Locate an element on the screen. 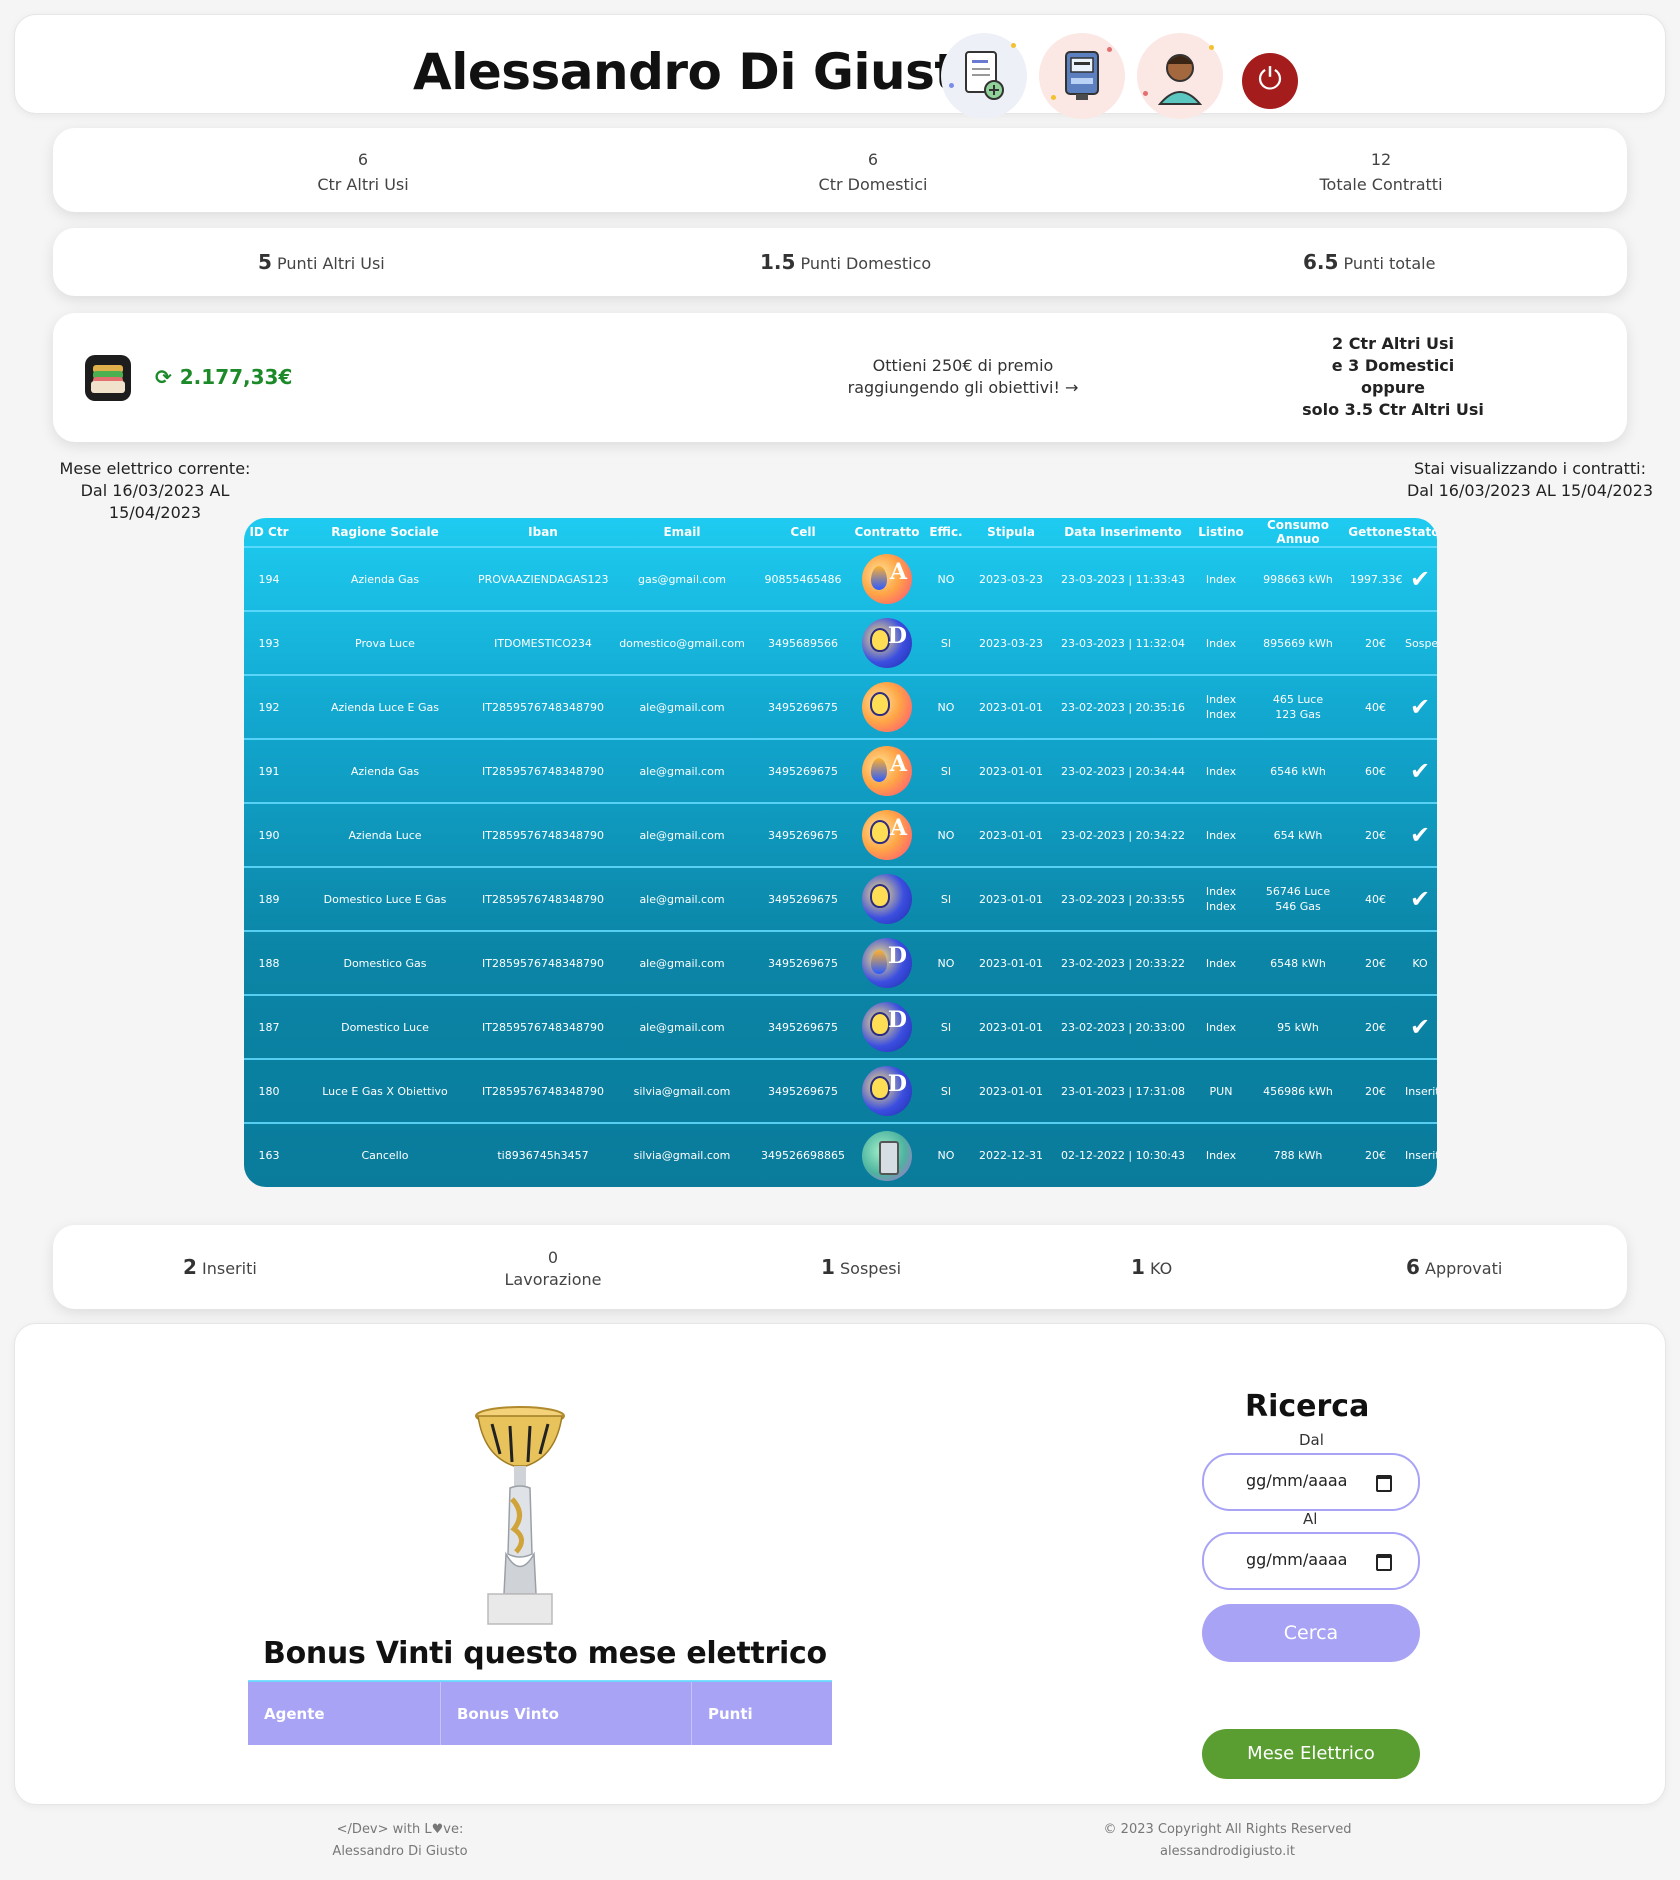  date-from-input: gg/mm/aaaa is located at coordinates (1311, 1482).